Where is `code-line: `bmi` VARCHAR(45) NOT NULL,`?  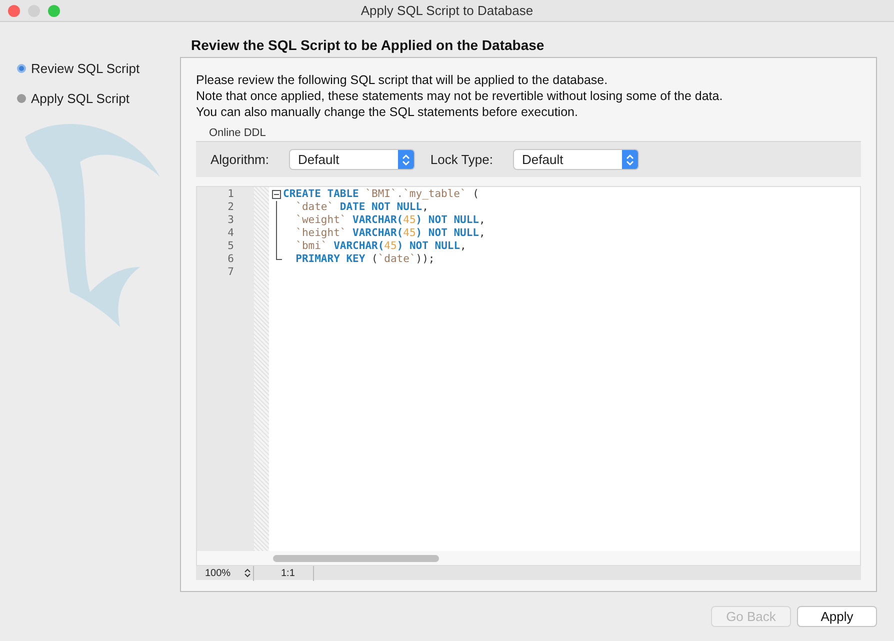 code-line: `bmi` VARCHAR(45) NOT NULL, is located at coordinates (380, 246).